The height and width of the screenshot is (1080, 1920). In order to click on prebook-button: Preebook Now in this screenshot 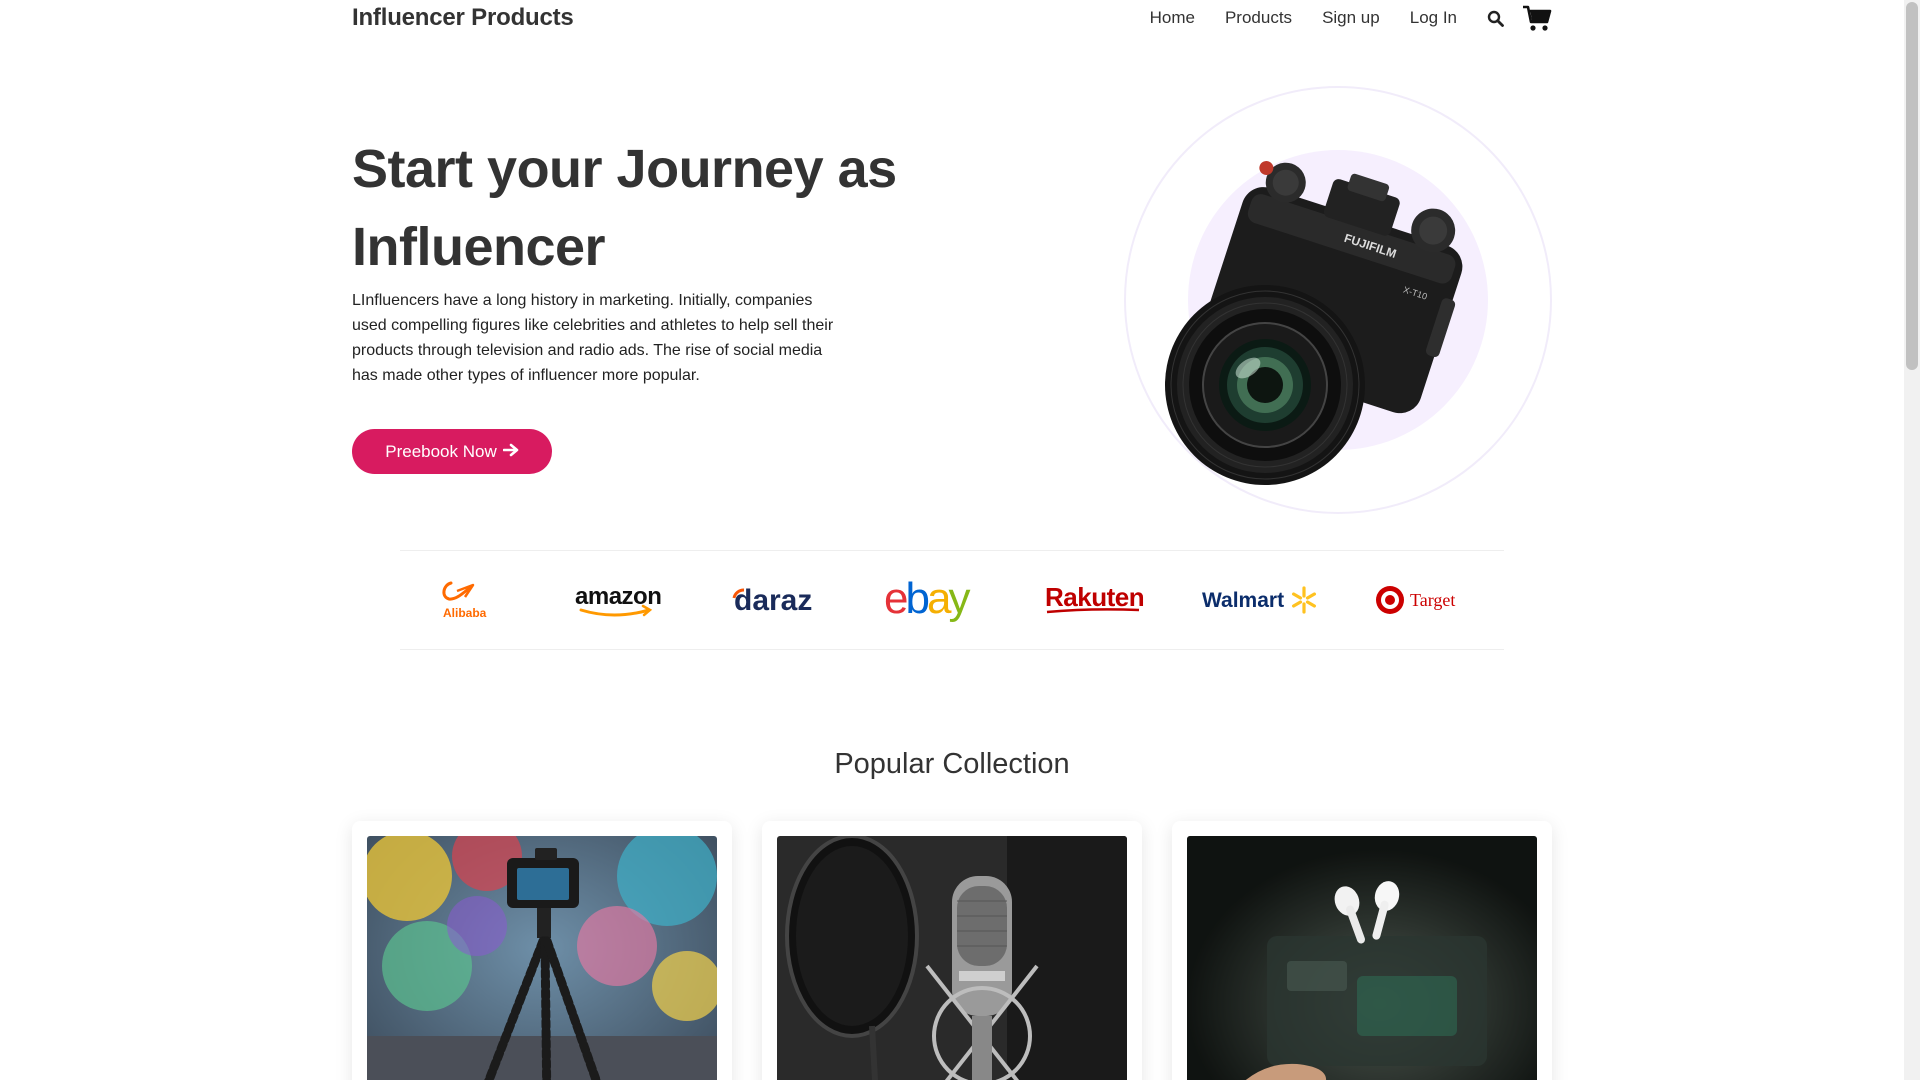, I will do `click(452, 451)`.